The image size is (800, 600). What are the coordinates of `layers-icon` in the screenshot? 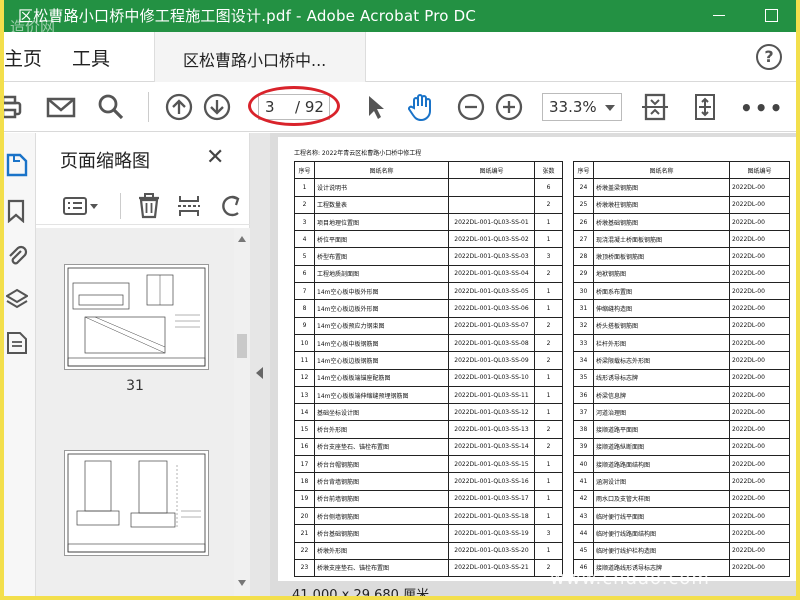 It's located at (17, 299).